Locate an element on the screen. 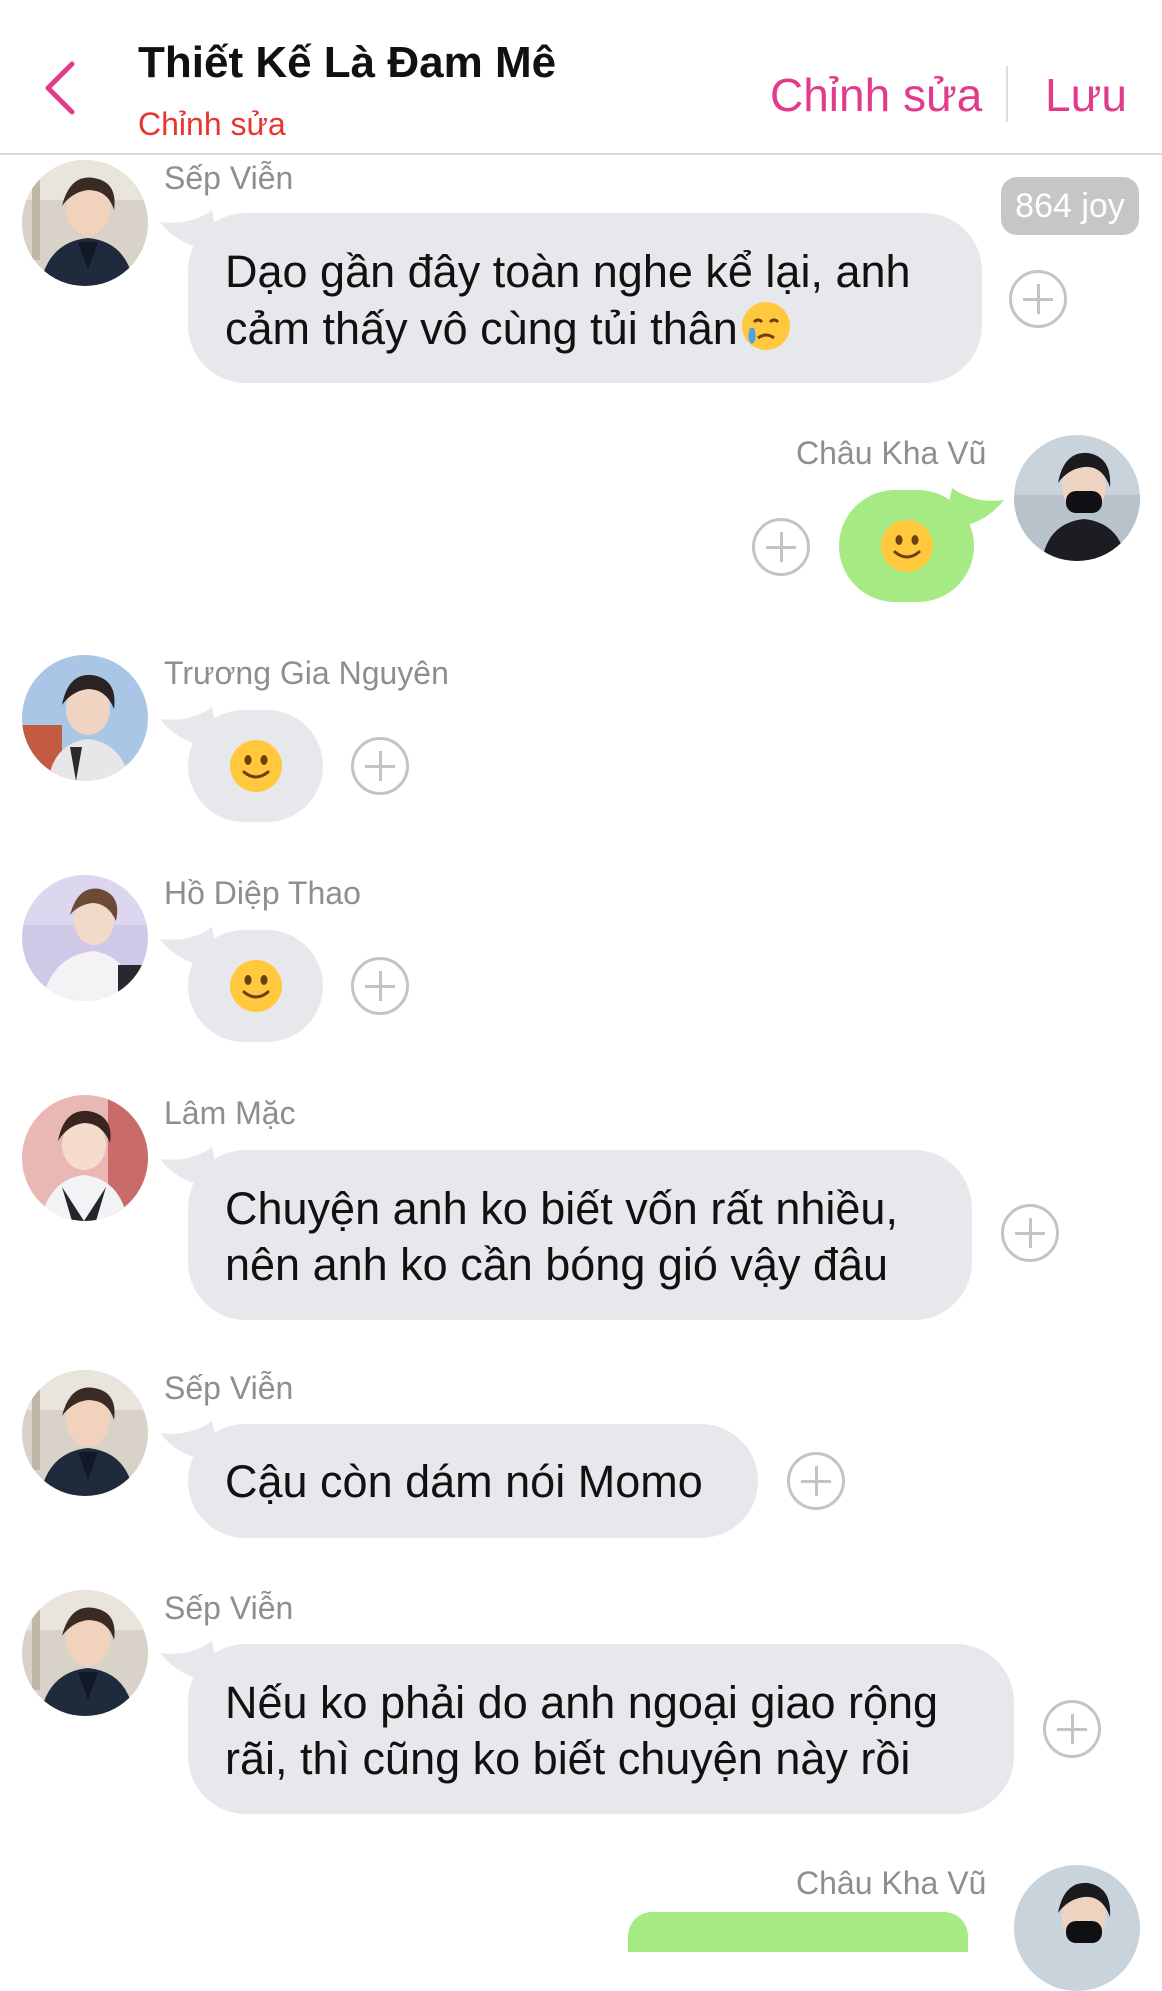  crying-face-icon is located at coordinates (765, 326).